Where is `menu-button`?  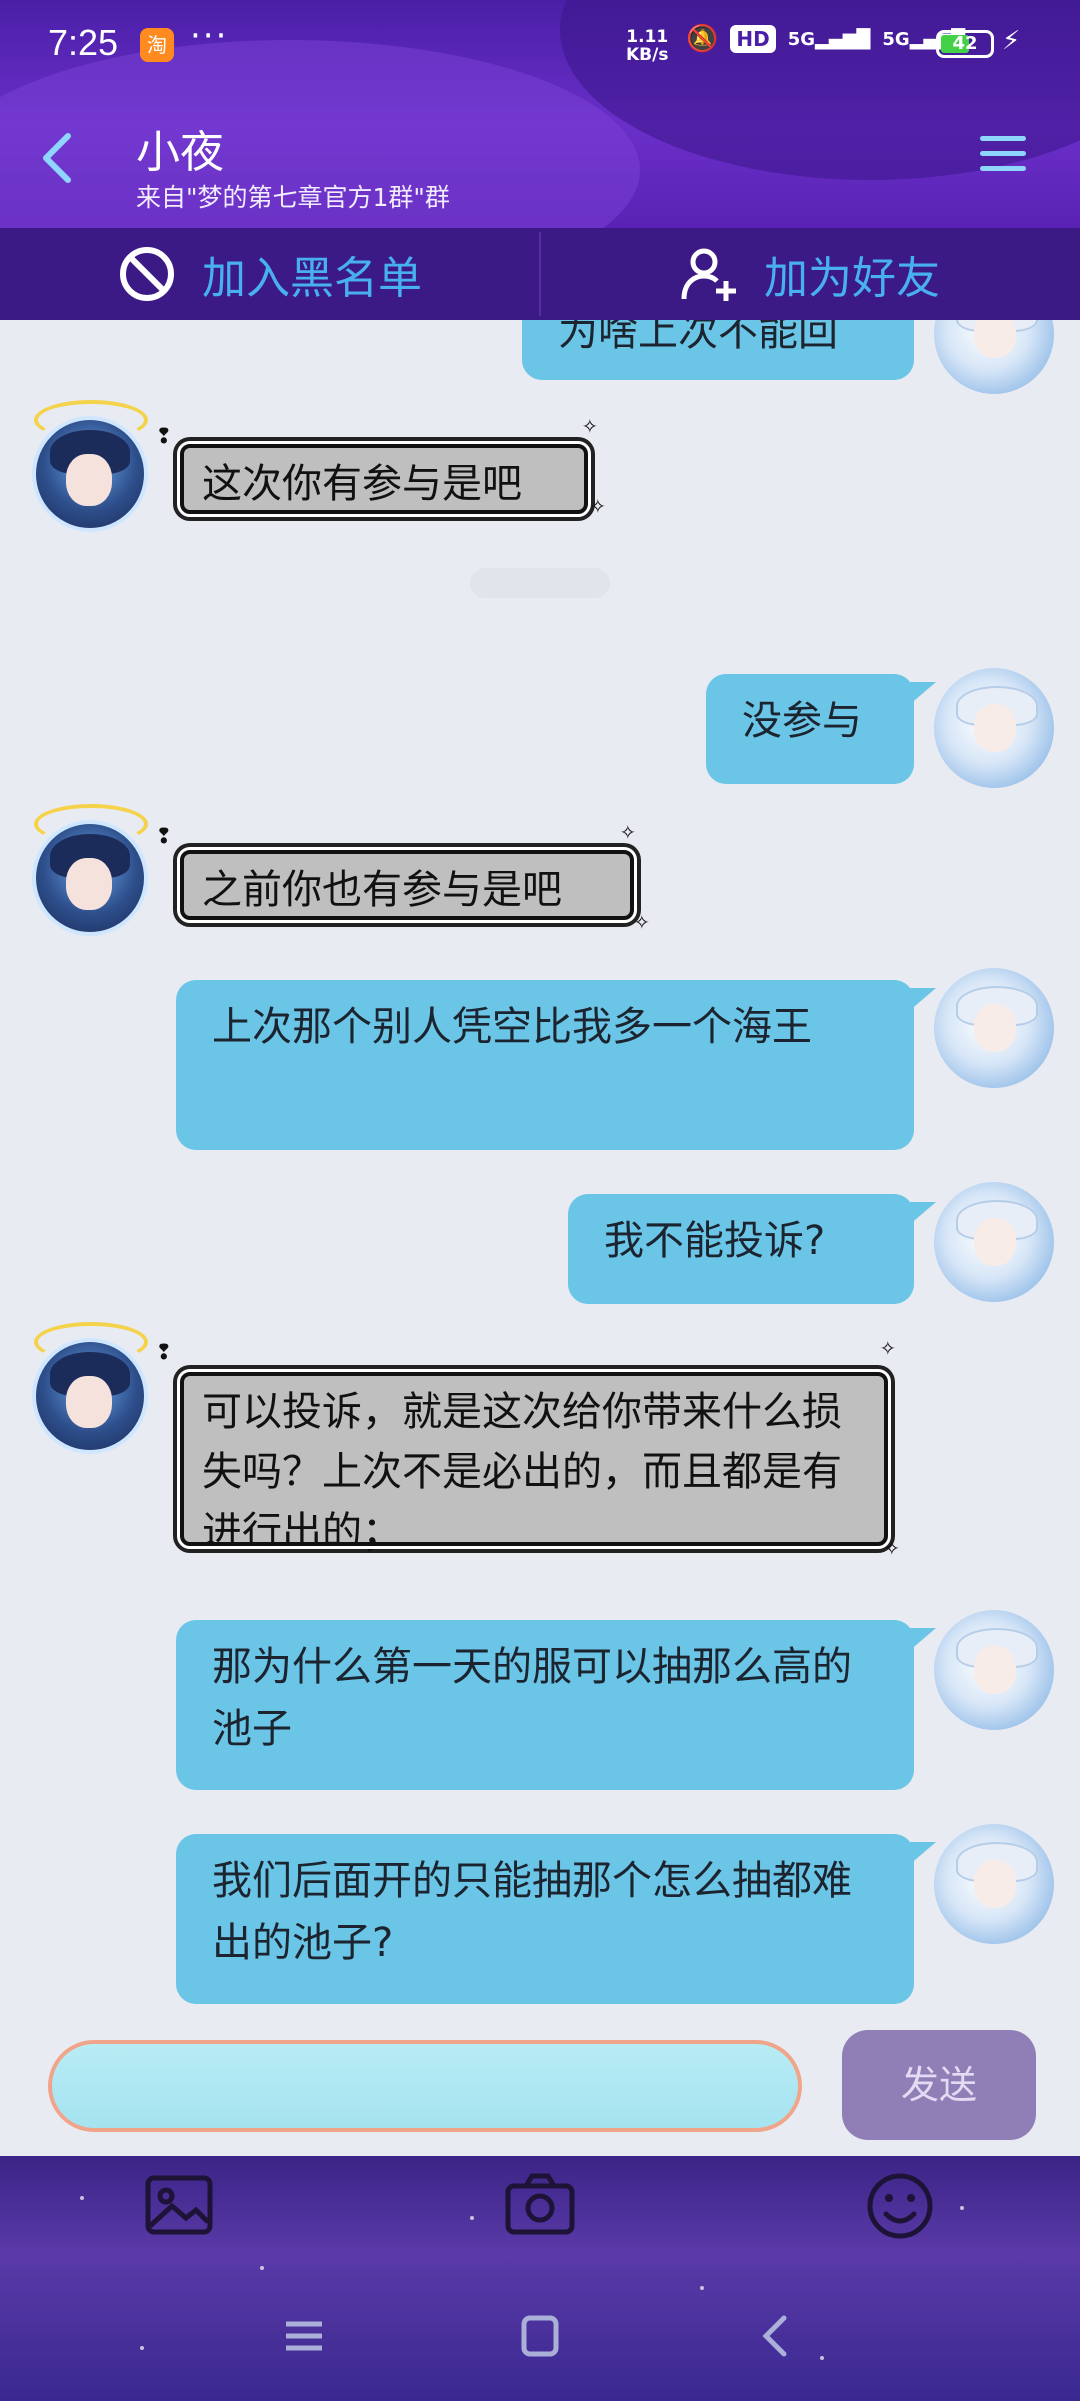 menu-button is located at coordinates (1003, 156).